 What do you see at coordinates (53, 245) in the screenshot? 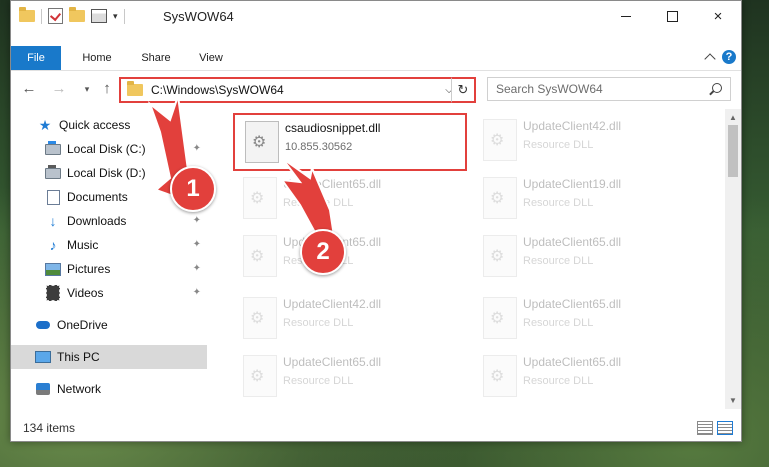
I see `music-icon: ♪` at bounding box center [53, 245].